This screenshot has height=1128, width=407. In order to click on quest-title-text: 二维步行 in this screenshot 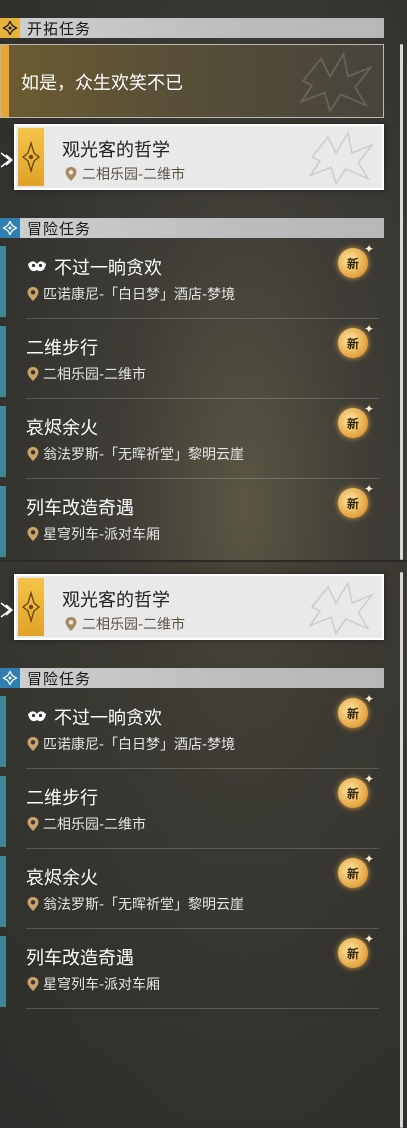, I will do `click(62, 348)`.